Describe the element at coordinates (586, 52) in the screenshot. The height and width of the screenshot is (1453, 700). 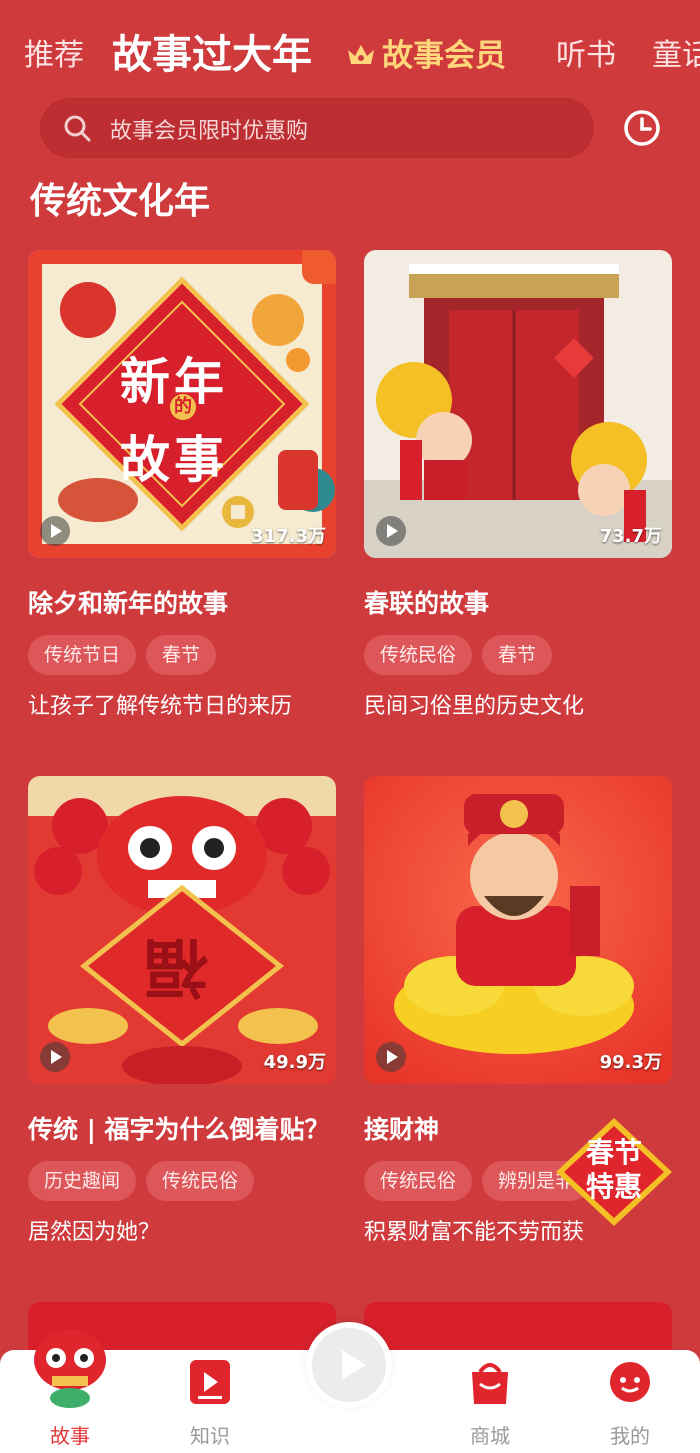
I see `tab-listen-books: 听书` at that location.